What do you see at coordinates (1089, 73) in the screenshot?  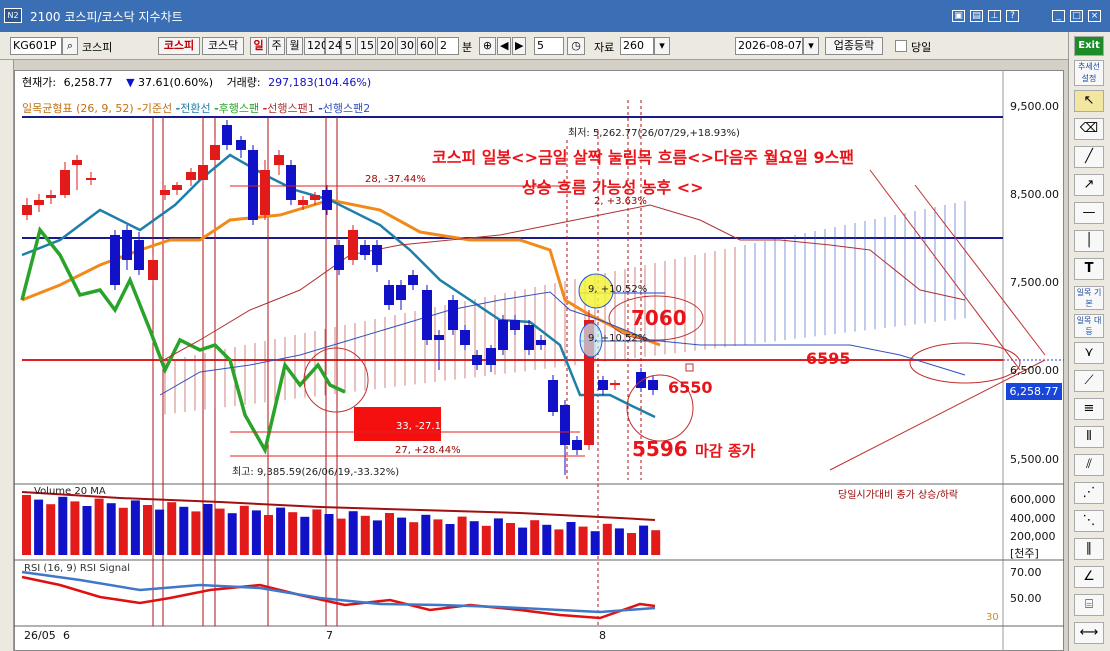 I see `trend-settings-button: 추세선 설정` at bounding box center [1089, 73].